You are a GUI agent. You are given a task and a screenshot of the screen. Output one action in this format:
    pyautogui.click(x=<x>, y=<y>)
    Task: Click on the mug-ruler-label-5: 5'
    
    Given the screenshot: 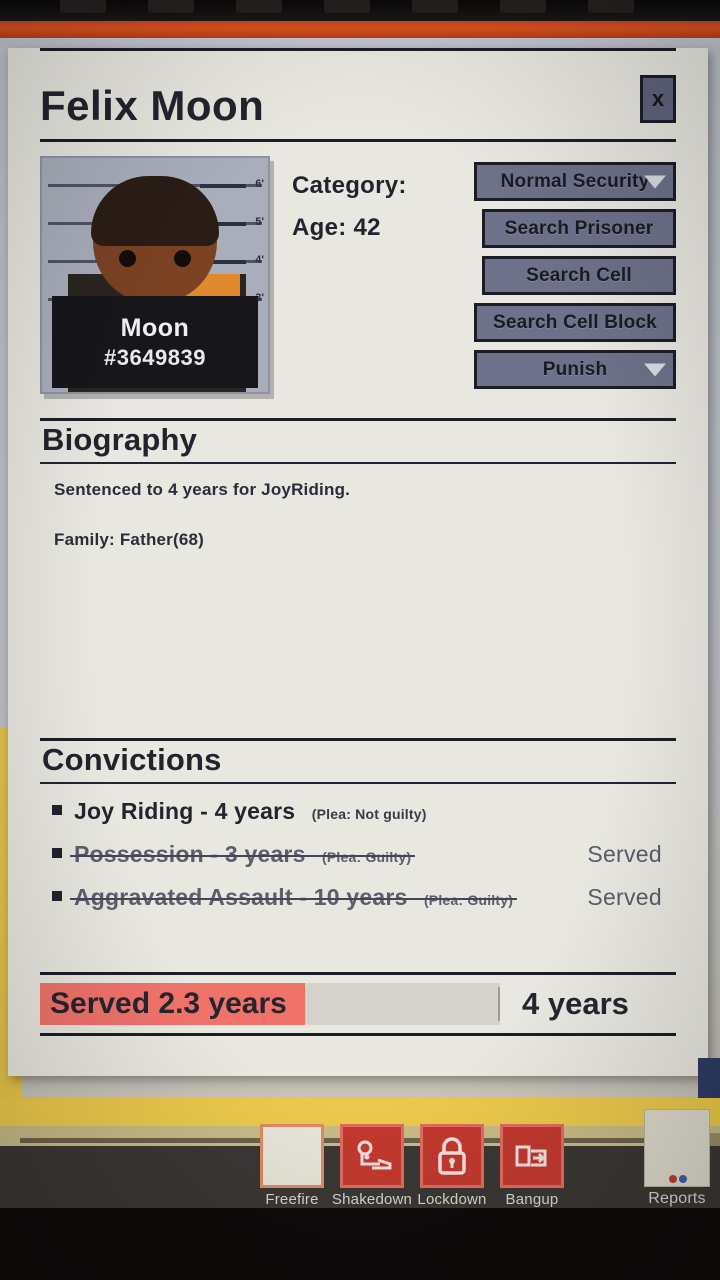 What is the action you would take?
    pyautogui.click(x=259, y=222)
    